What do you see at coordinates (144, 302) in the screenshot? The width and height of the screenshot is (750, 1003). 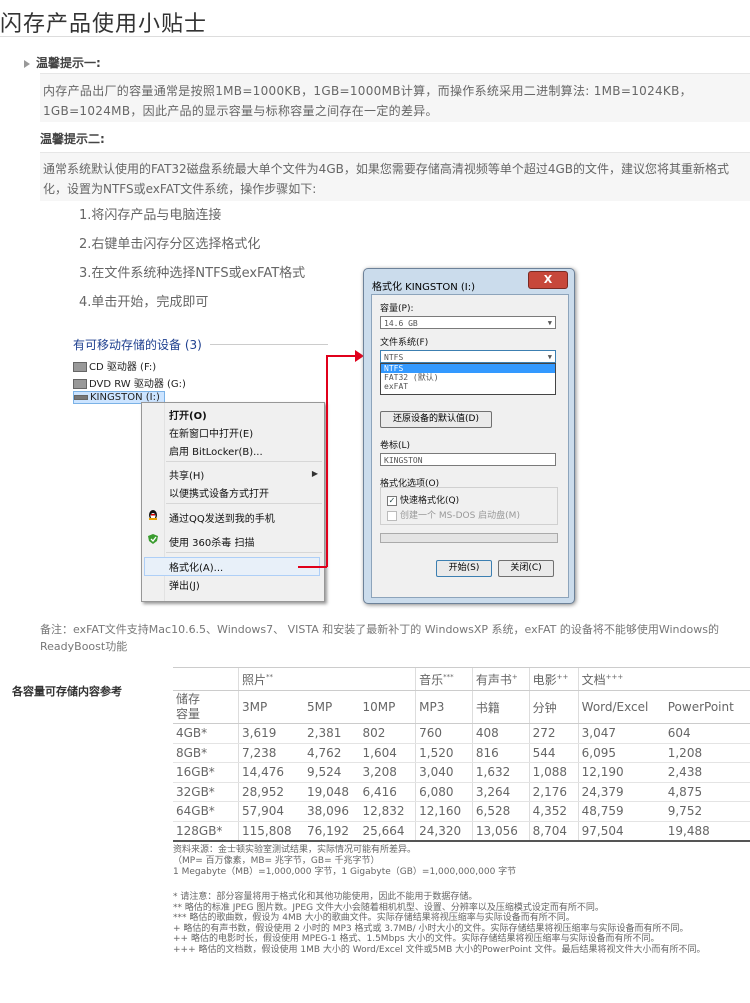 I see `step-item: 4.单击开始，完成即可` at bounding box center [144, 302].